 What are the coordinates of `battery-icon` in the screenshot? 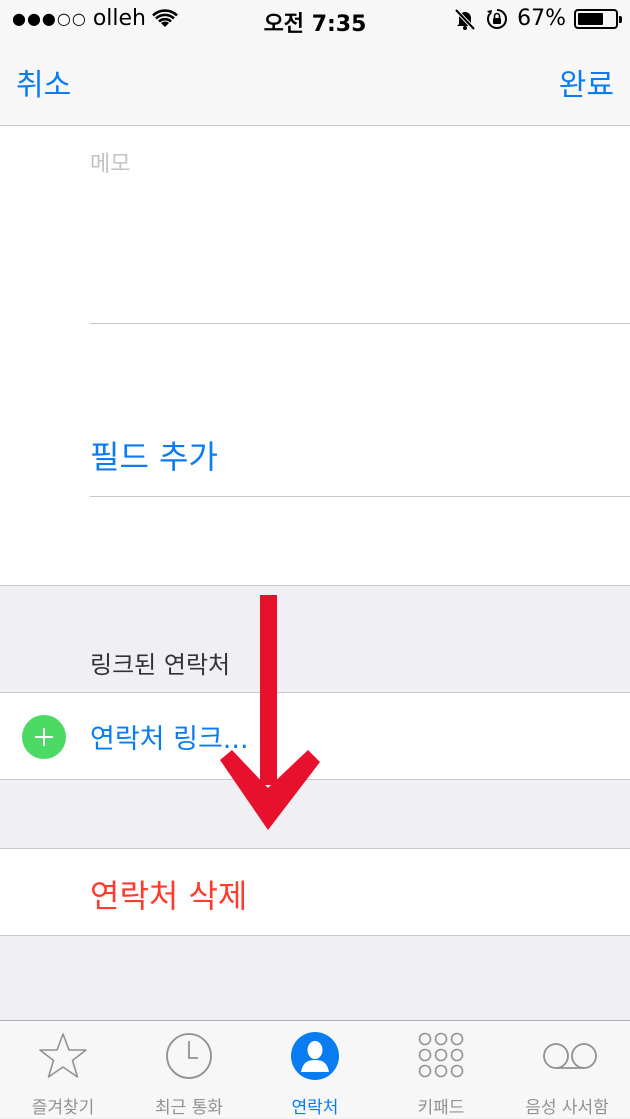 It's located at (598, 18).